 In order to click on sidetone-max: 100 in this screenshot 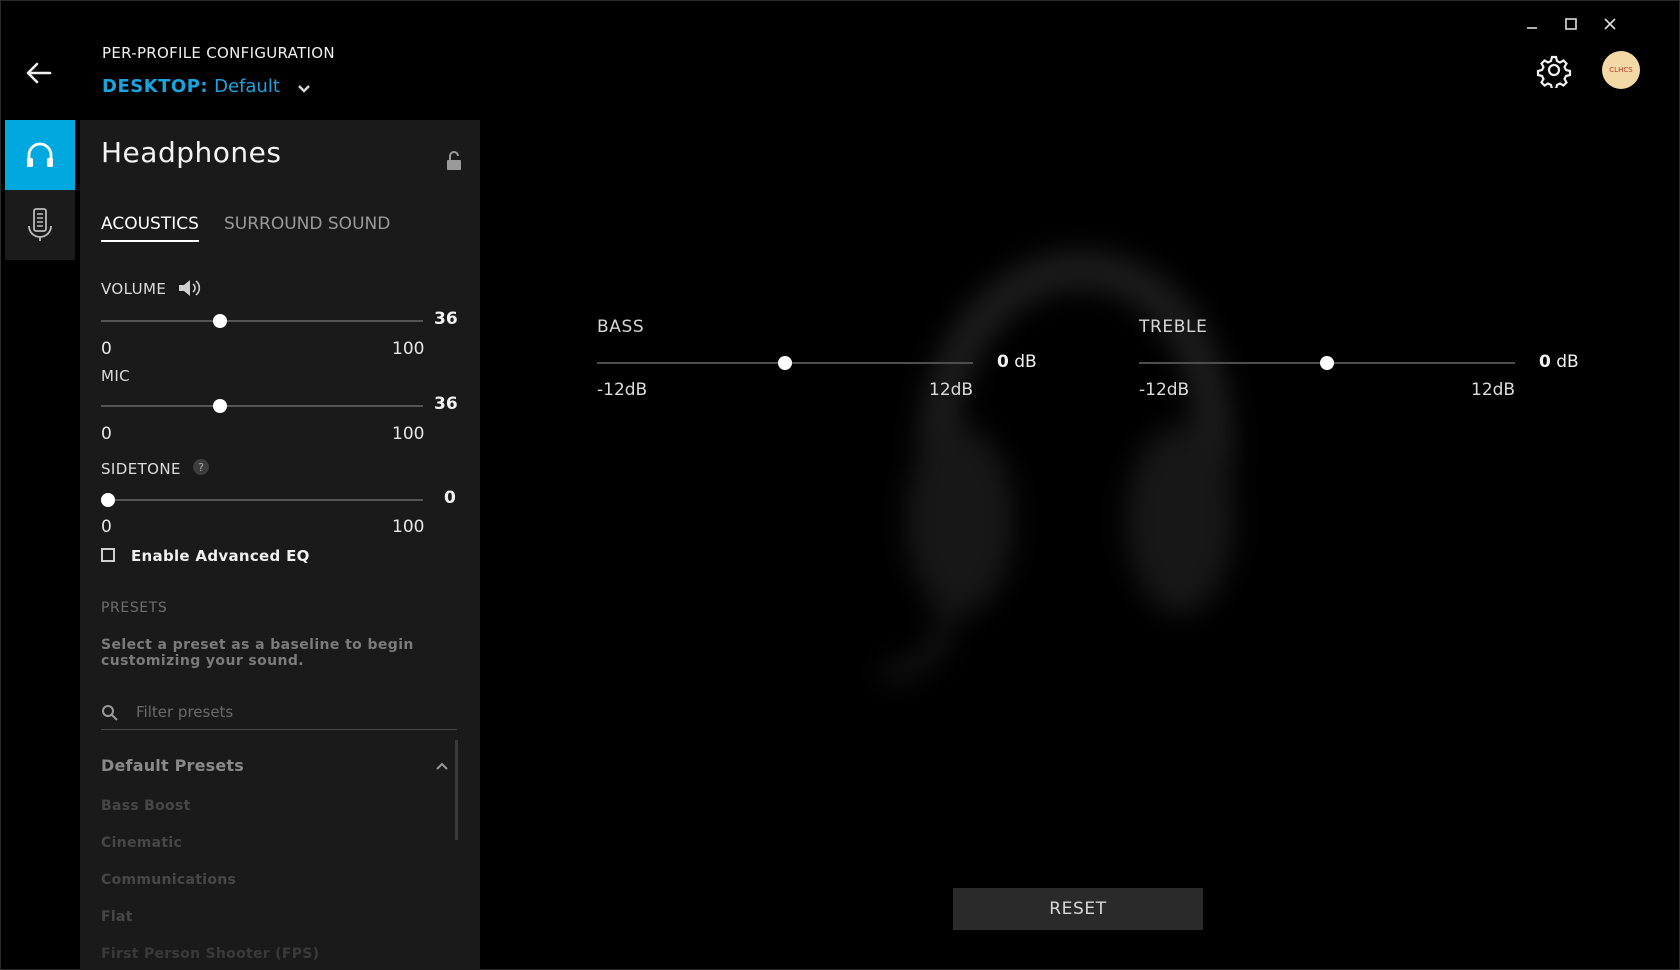, I will do `click(408, 527)`.